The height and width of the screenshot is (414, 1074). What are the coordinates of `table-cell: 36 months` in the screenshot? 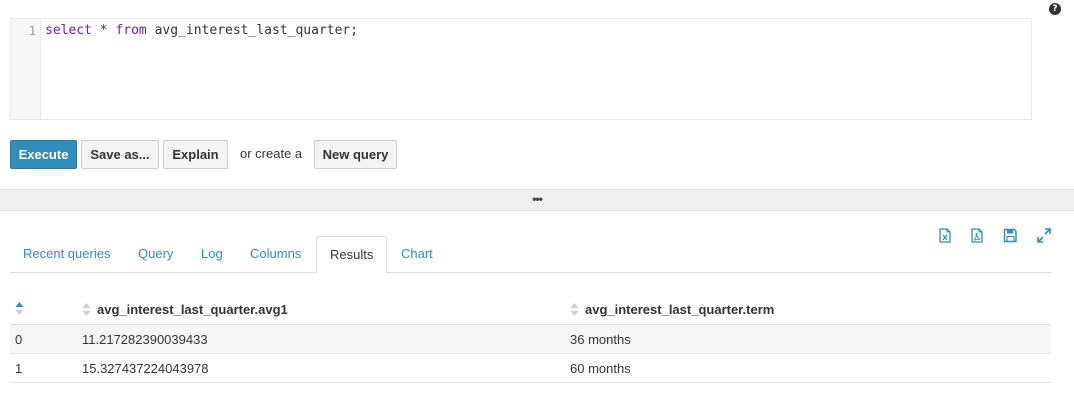 It's located at (600, 339).